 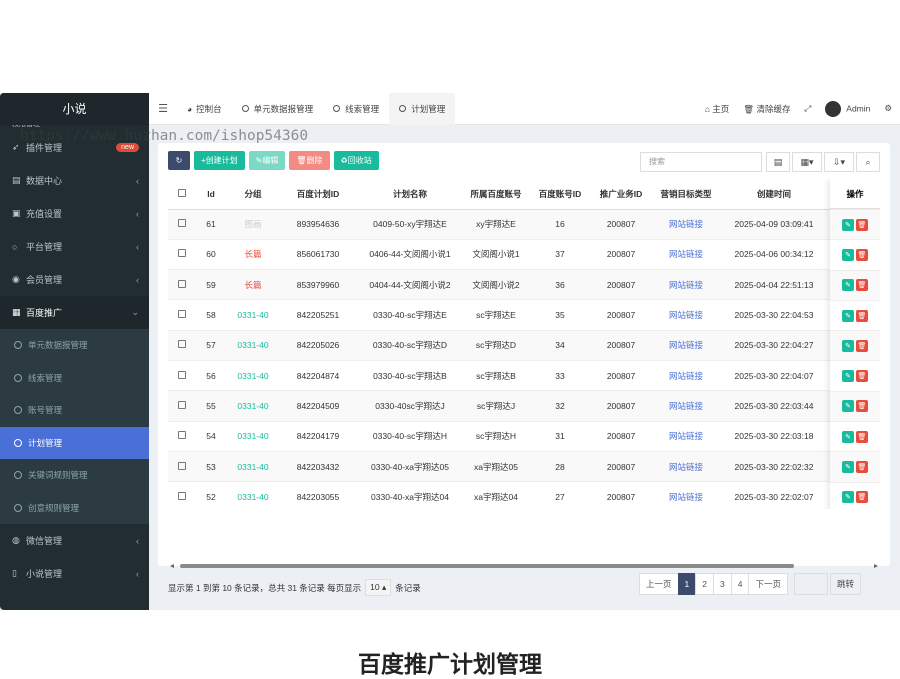 What do you see at coordinates (74, 345) in the screenshot?
I see `sidebar-subitem-0: 单元数据报管理` at bounding box center [74, 345].